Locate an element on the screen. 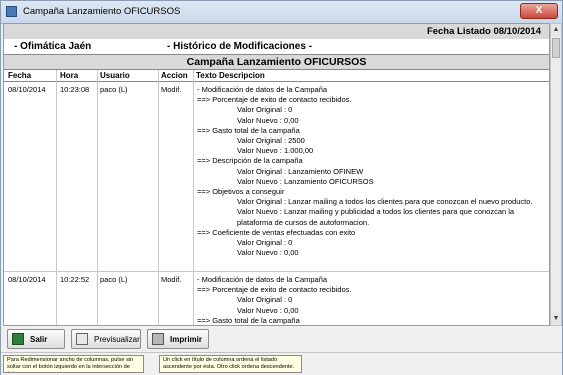 This screenshot has width=563, height=375. scroll-down-arrow-icon: ▼ is located at coordinates (556, 319).